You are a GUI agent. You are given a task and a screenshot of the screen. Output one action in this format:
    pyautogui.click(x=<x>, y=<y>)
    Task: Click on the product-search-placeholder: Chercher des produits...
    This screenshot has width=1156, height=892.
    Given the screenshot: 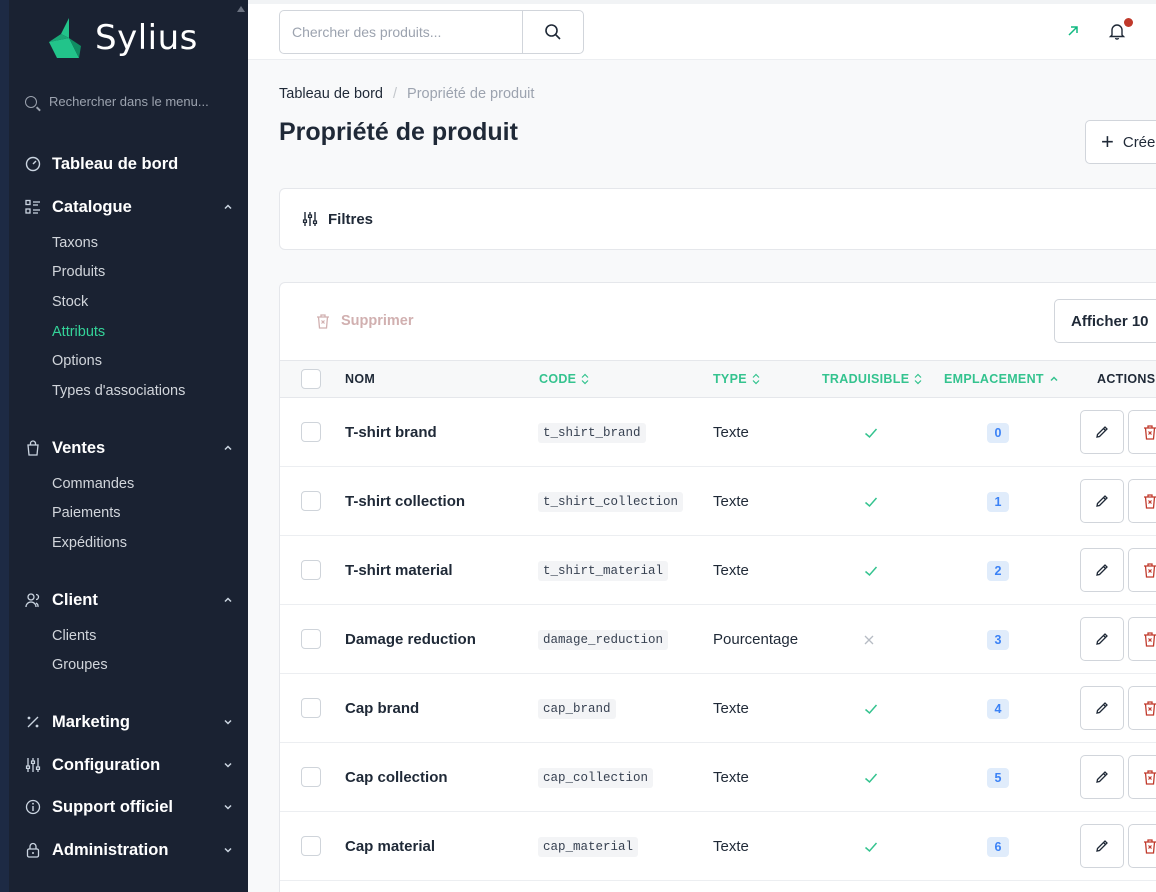 What is the action you would take?
    pyautogui.click(x=367, y=32)
    